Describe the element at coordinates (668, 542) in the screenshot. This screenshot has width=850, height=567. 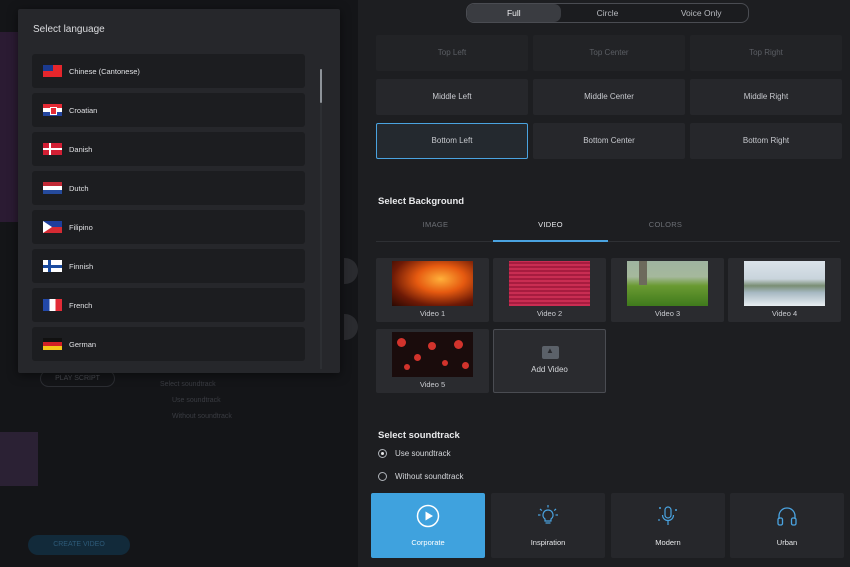
I see `track-label: Modern` at that location.